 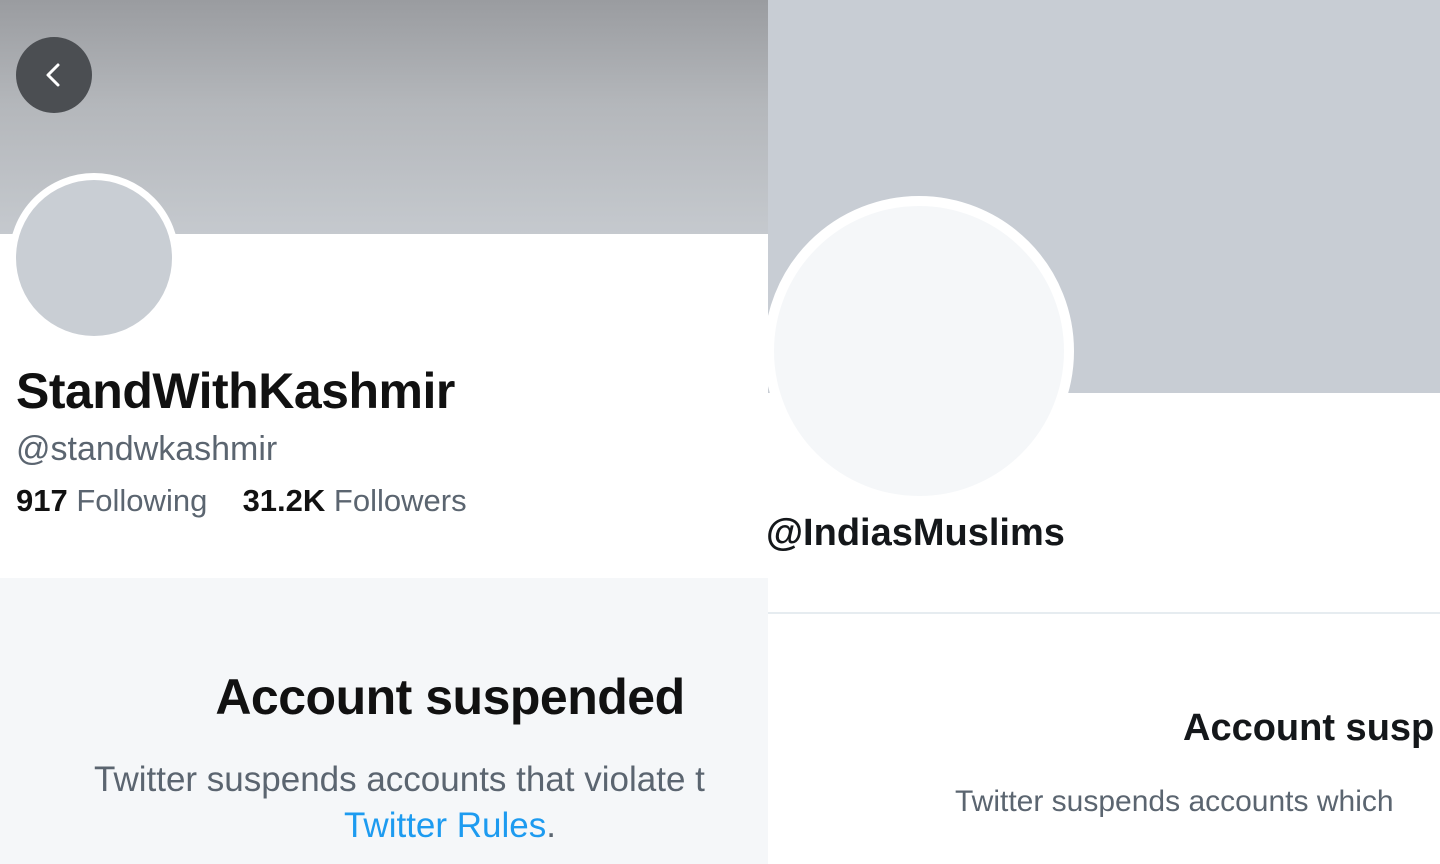 I want to click on followers-count: 31.2K, so click(x=284, y=500).